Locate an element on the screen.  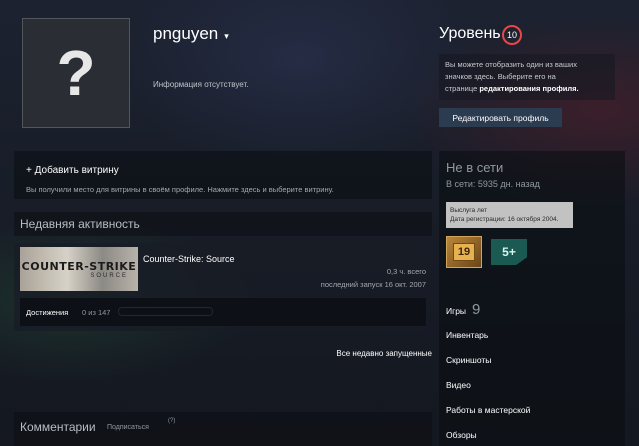
sidebar-item-label: Игры is located at coordinates (456, 311).